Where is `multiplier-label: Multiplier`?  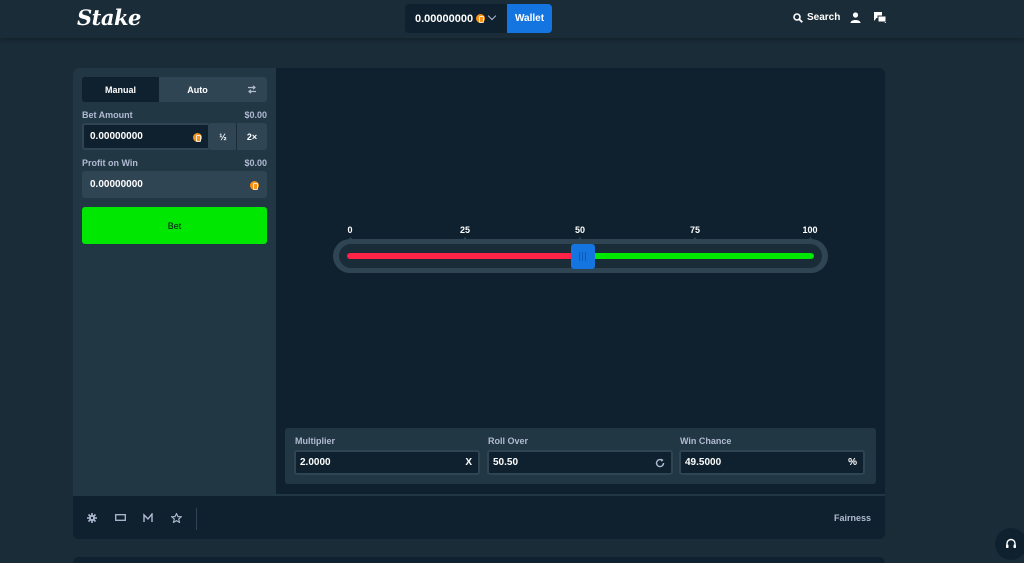 multiplier-label: Multiplier is located at coordinates (315, 441).